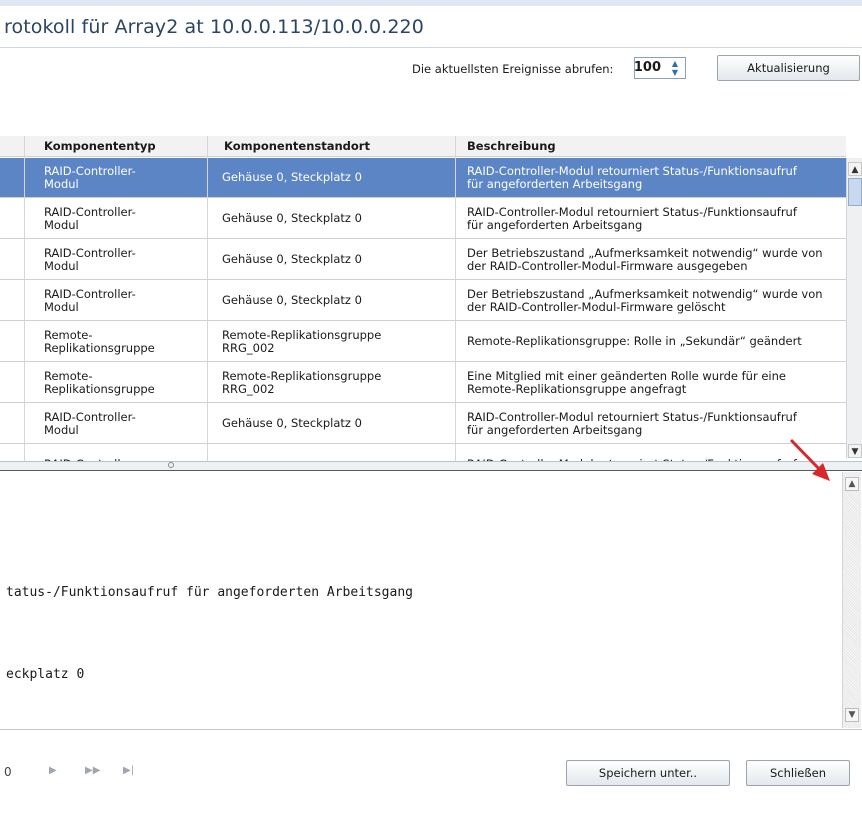  What do you see at coordinates (577, 388) in the screenshot?
I see `cell-text-line: Remote-Replikationsgruppe angefragt` at bounding box center [577, 388].